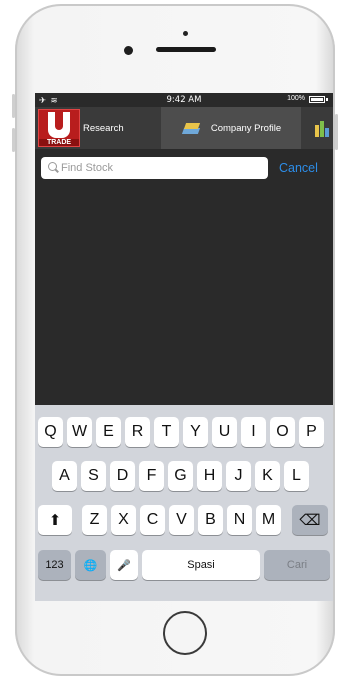 Image resolution: width=346 pixels, height=679 pixels. What do you see at coordinates (310, 520) in the screenshot?
I see `delete-icon: ⌫` at bounding box center [310, 520].